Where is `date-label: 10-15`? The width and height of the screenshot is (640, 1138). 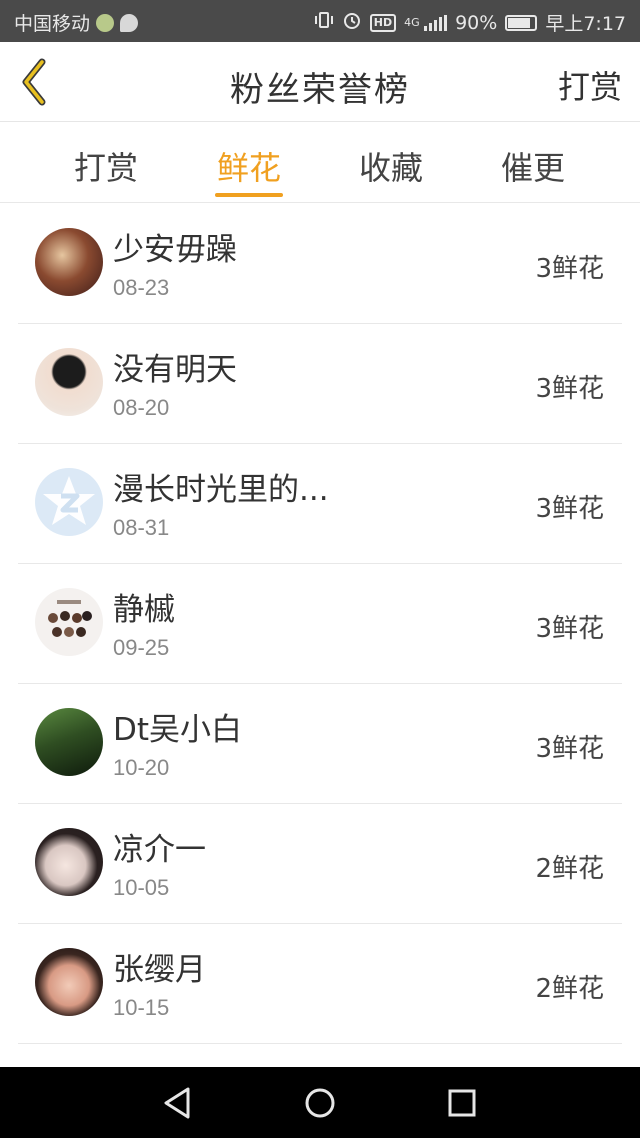 date-label: 10-15 is located at coordinates (141, 1007).